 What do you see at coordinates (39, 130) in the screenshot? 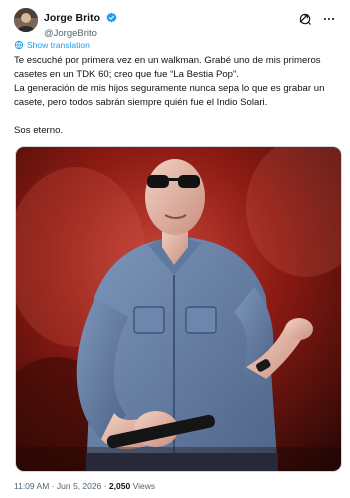
I see `tweet-line: Sos eterno.` at bounding box center [39, 130].